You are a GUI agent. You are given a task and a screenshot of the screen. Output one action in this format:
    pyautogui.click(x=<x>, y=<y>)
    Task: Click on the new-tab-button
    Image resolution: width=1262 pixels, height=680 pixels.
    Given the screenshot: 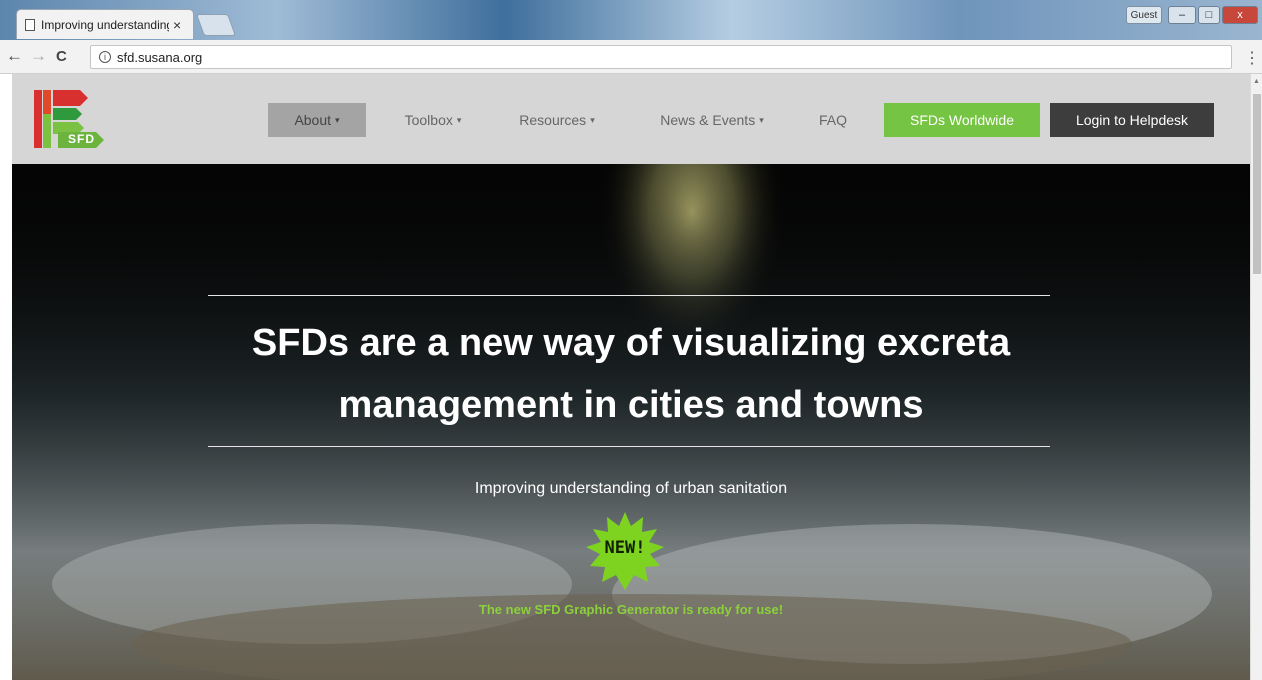 What is the action you would take?
    pyautogui.click(x=216, y=25)
    